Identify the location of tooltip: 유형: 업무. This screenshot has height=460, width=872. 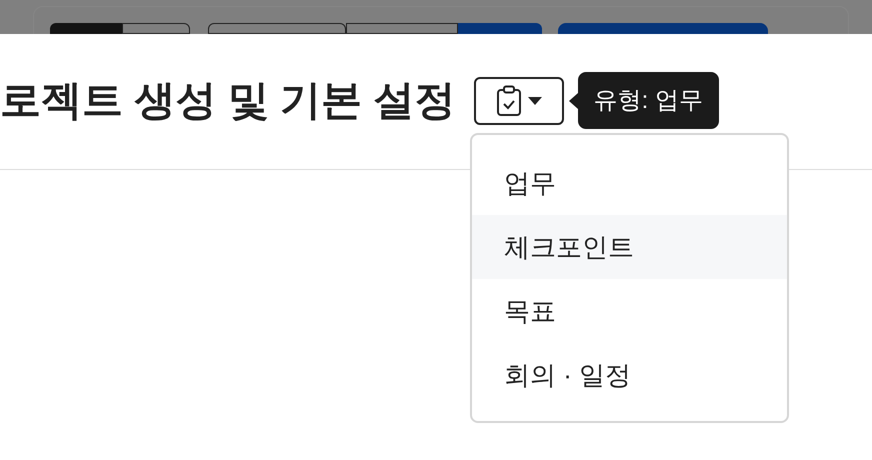
(648, 100).